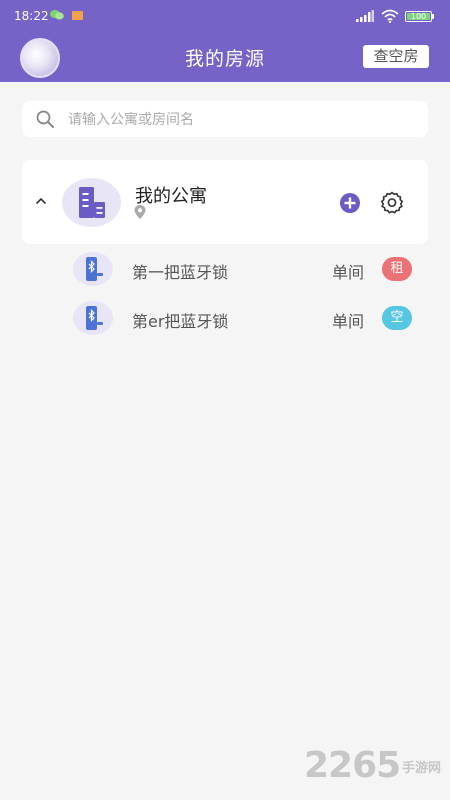 The height and width of the screenshot is (800, 450). I want to click on status-badge-rented: 租, so click(397, 269).